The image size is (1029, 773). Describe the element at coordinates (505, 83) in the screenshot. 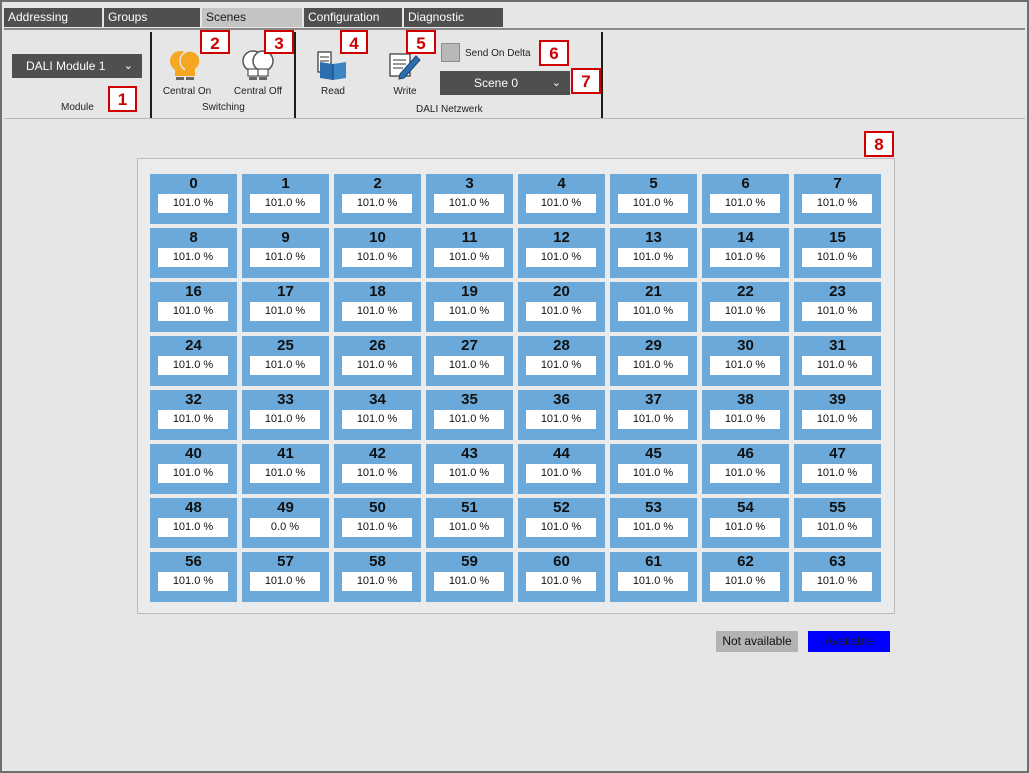

I see `scene-dropdown: Scene 0 ⌄` at that location.